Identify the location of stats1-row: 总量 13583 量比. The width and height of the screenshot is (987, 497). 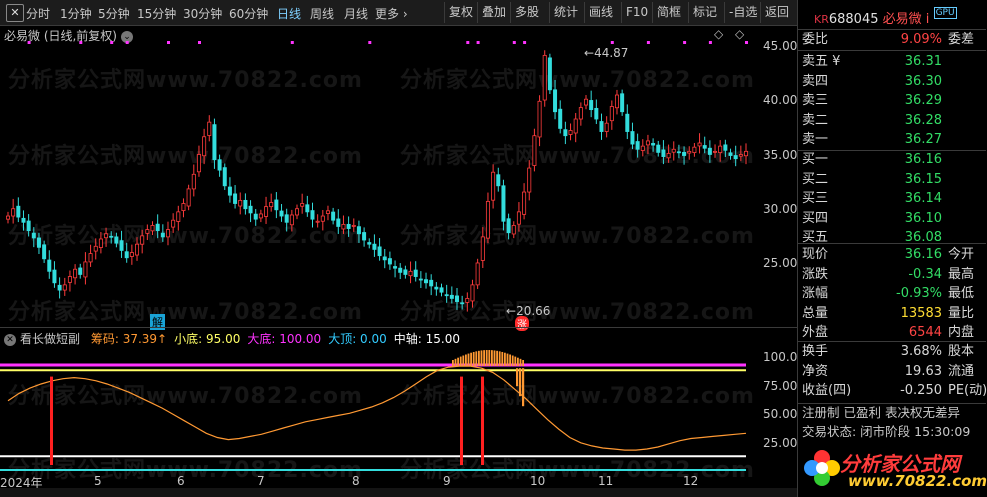
(888, 314).